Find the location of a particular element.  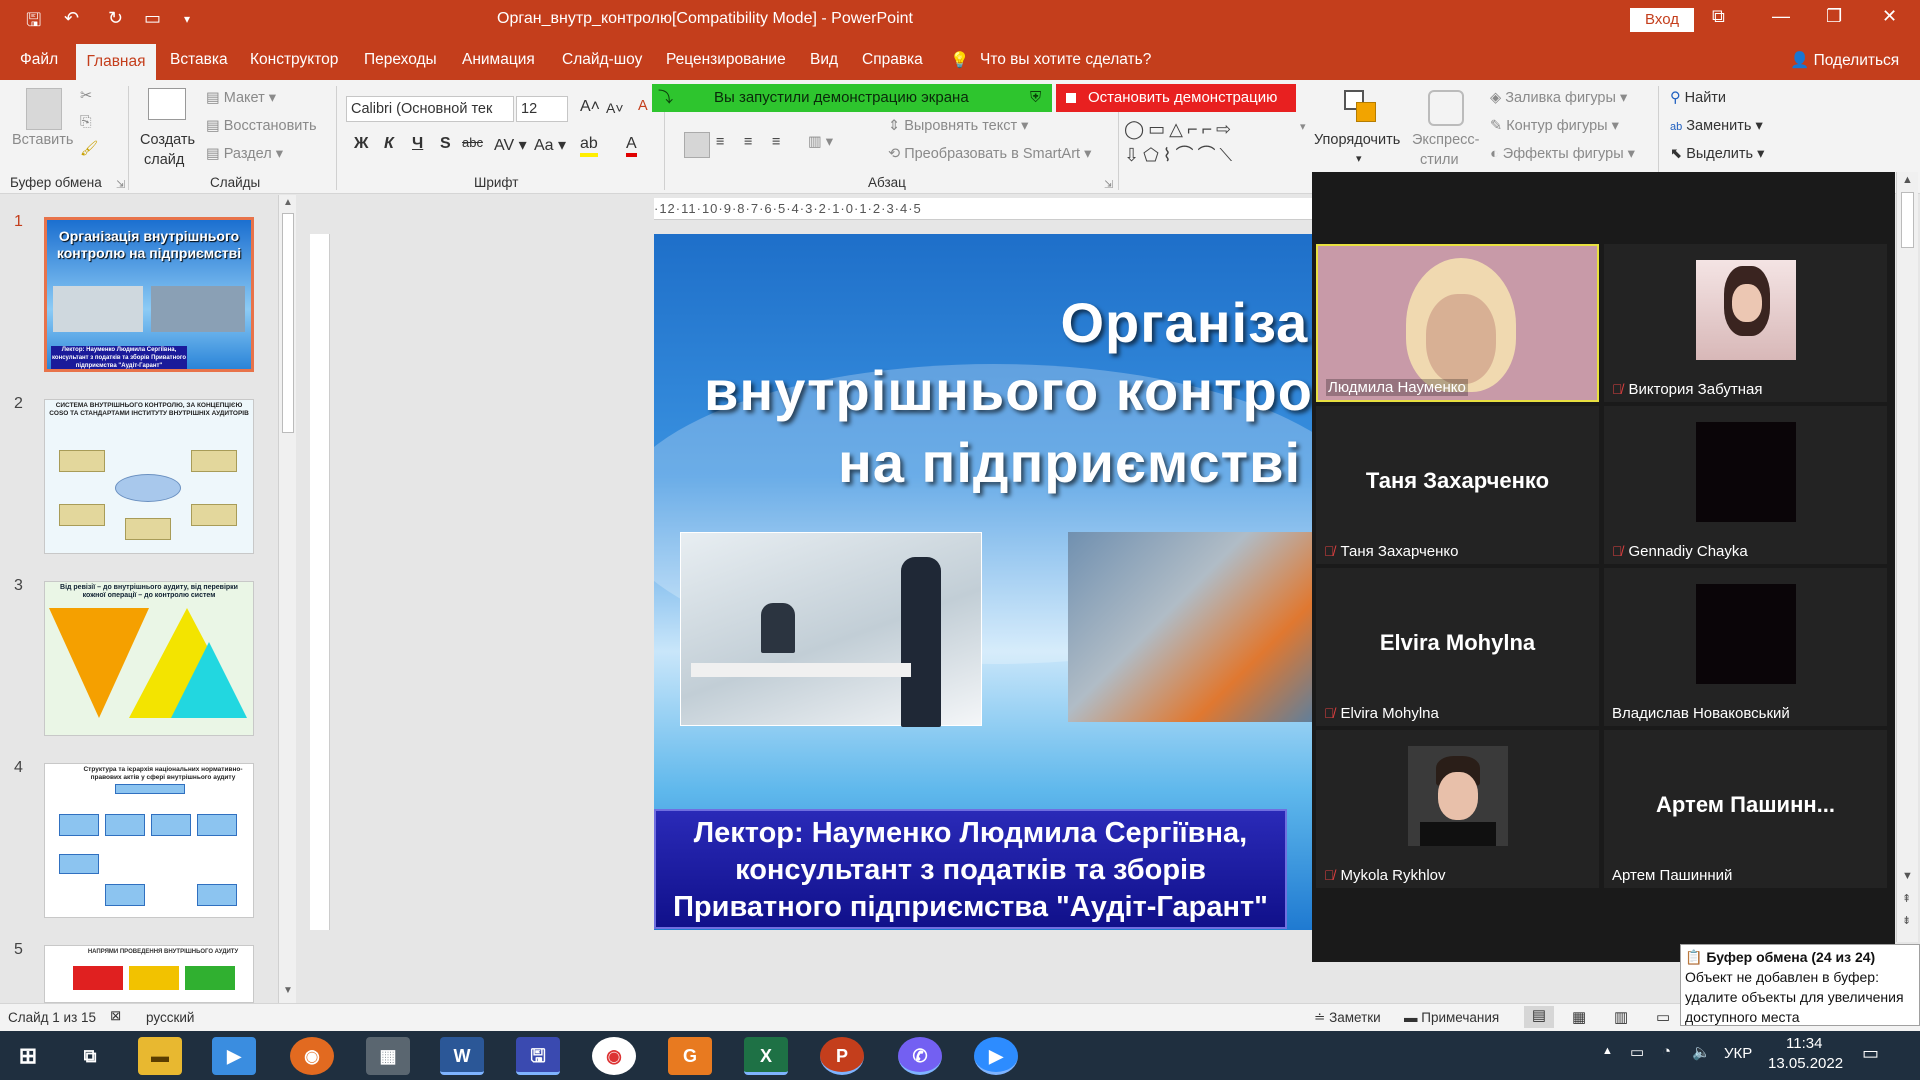

quick-styles-icon is located at coordinates (1446, 108).